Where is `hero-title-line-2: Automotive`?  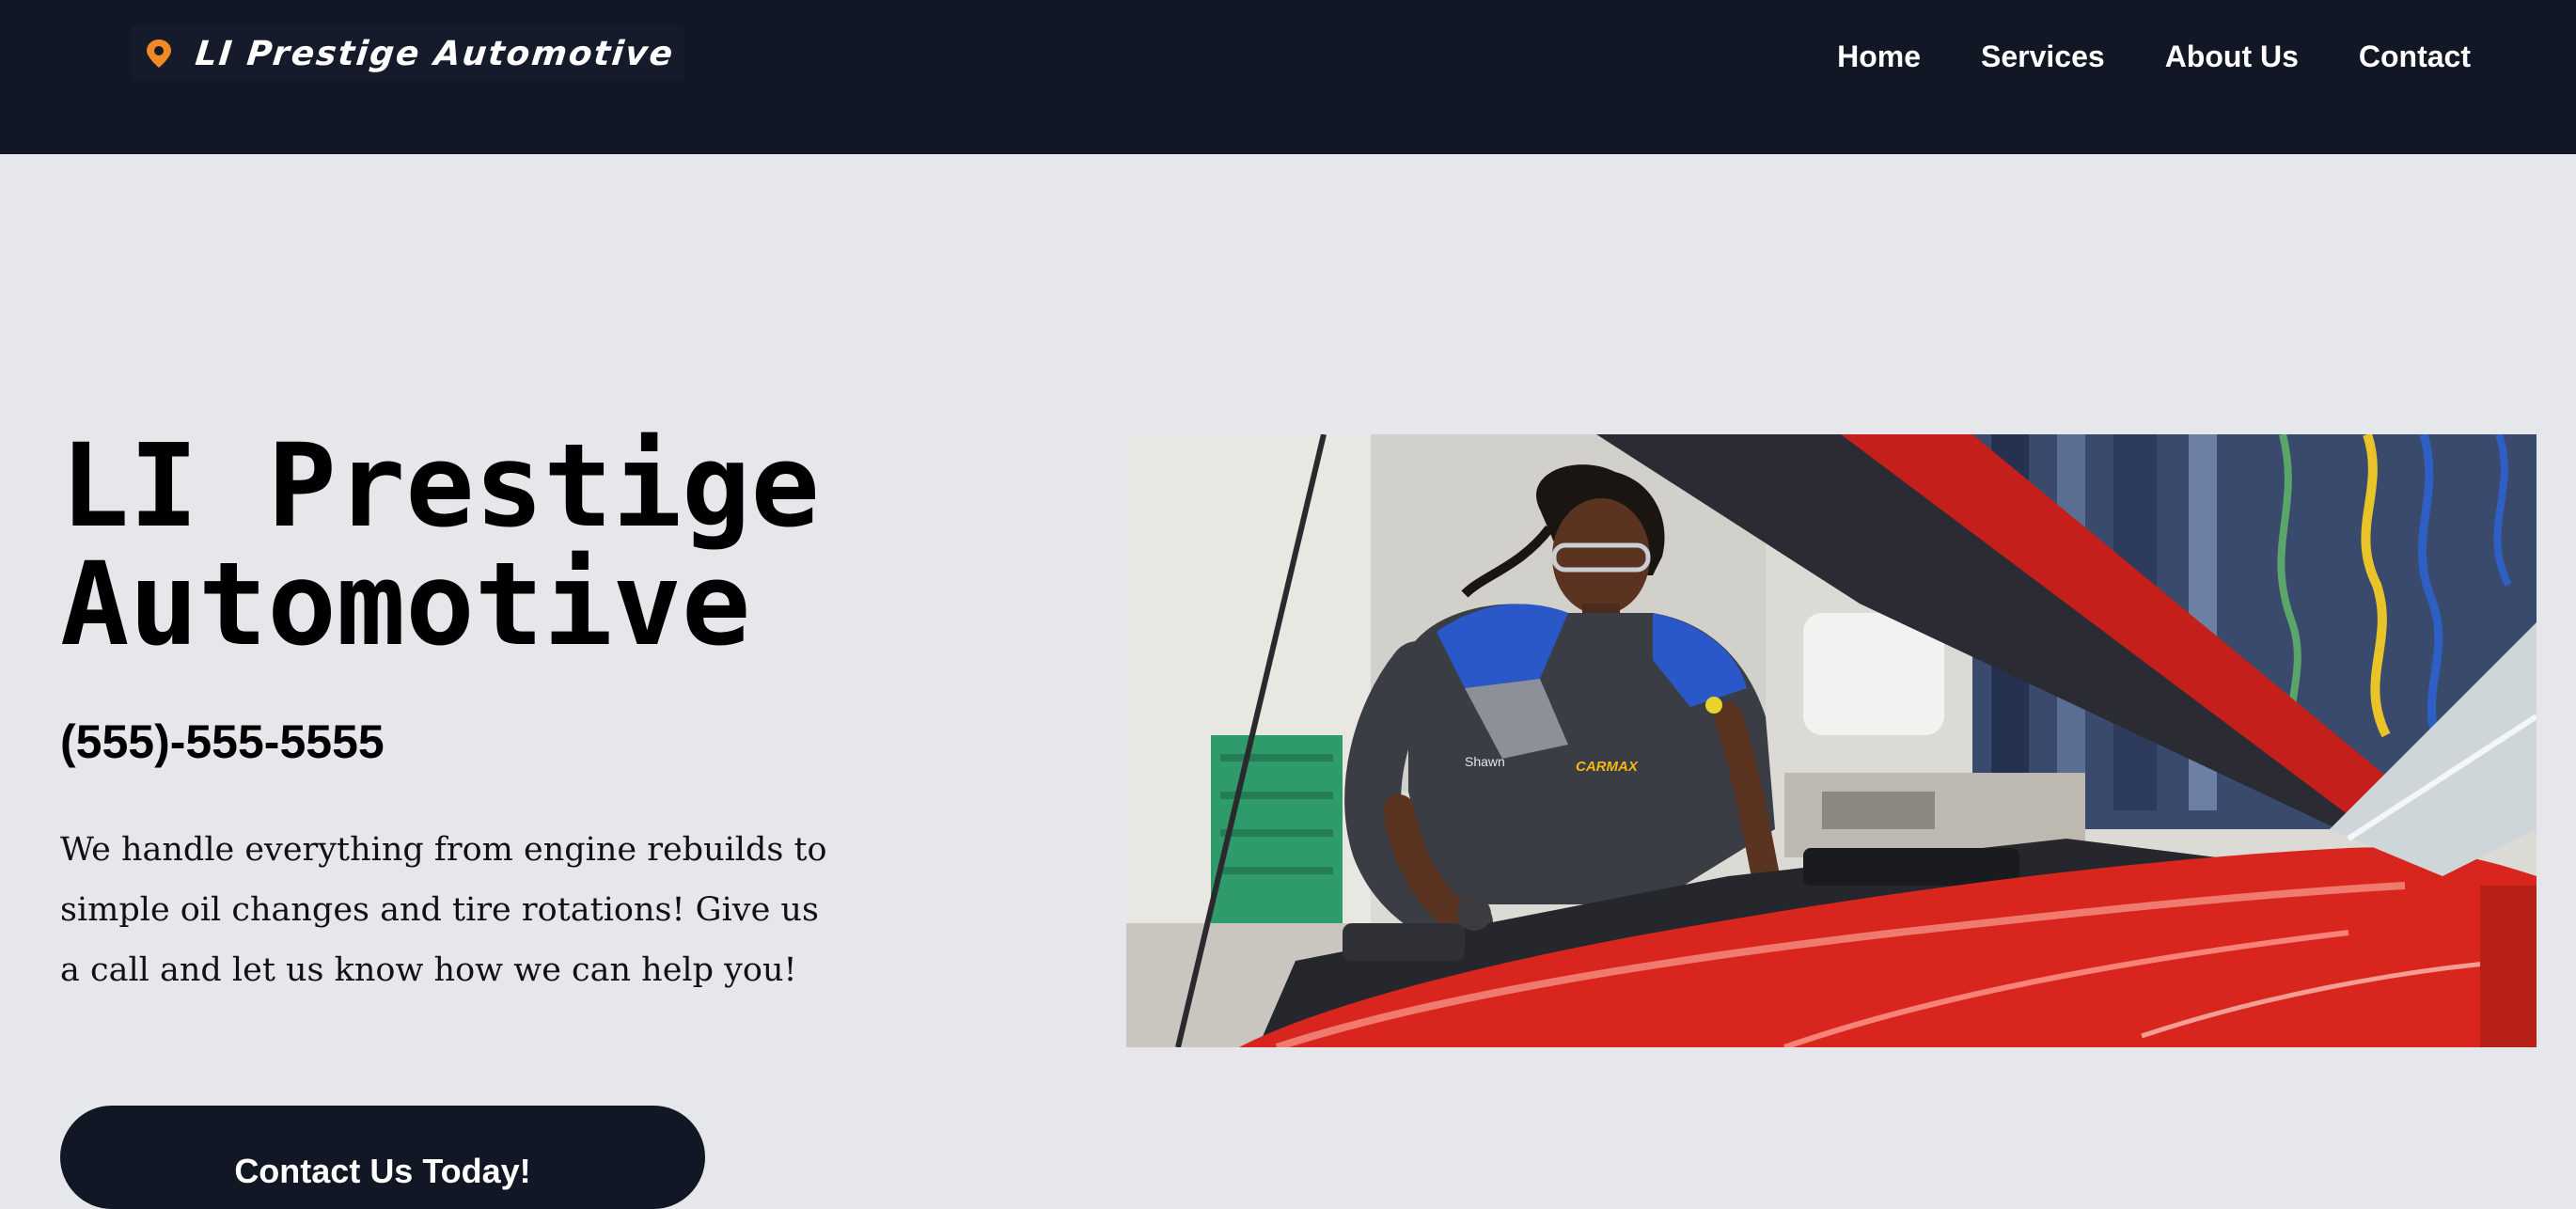 hero-title-line-2: Automotive is located at coordinates (406, 604).